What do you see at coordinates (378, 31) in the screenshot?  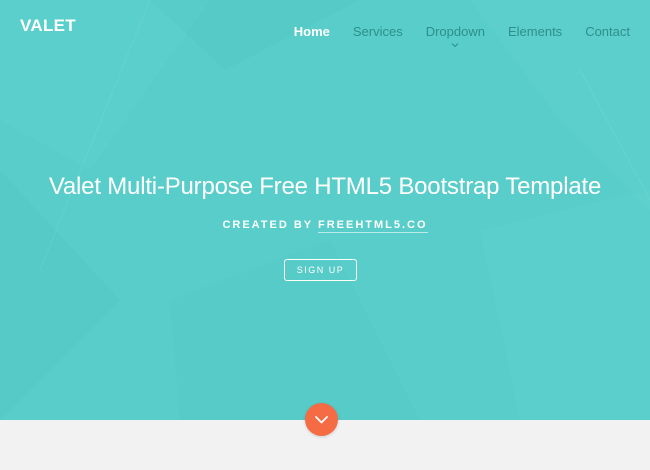 I see `nav-item-services: Services` at bounding box center [378, 31].